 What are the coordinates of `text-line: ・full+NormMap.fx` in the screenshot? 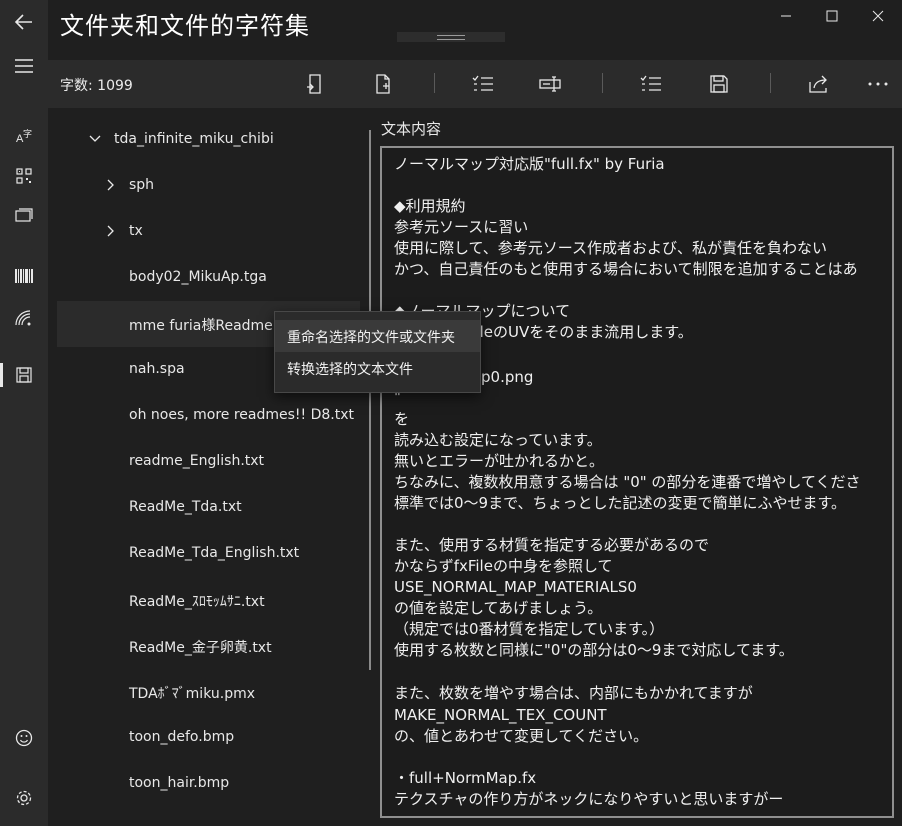 It's located at (465, 778).